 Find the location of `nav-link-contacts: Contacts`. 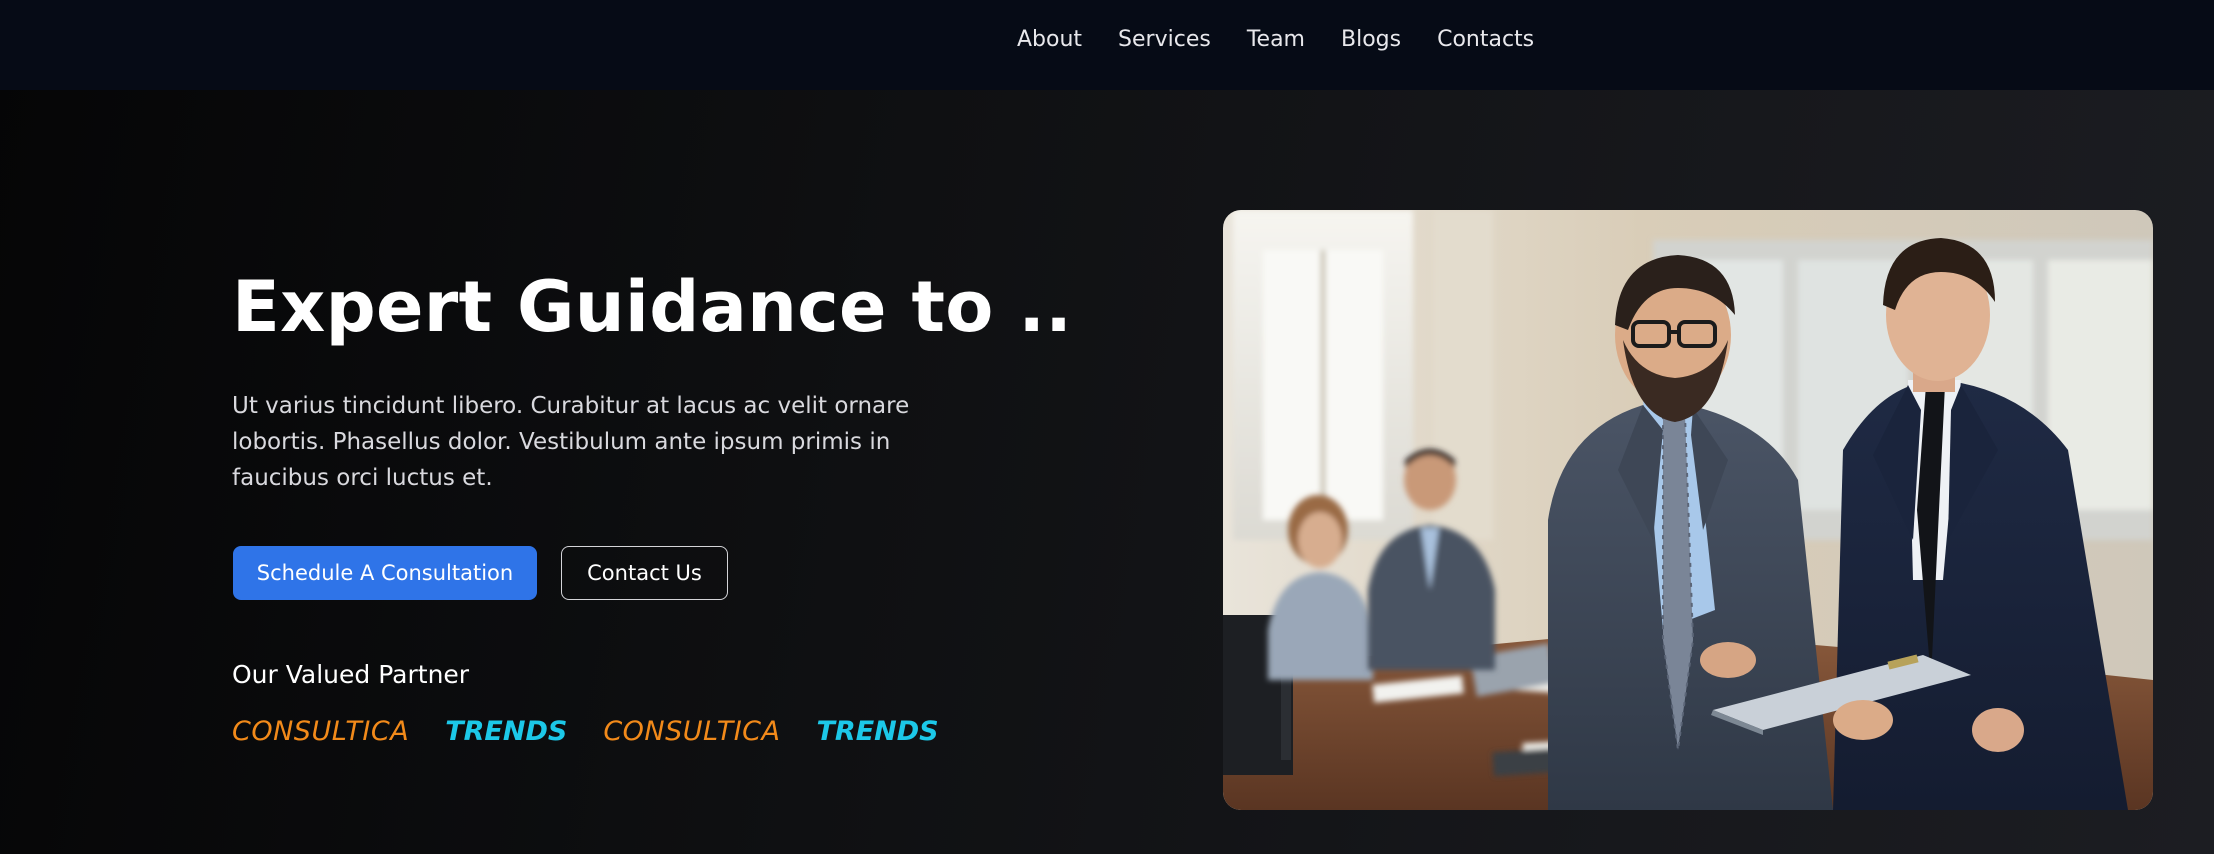

nav-link-contacts: Contacts is located at coordinates (1485, 39).